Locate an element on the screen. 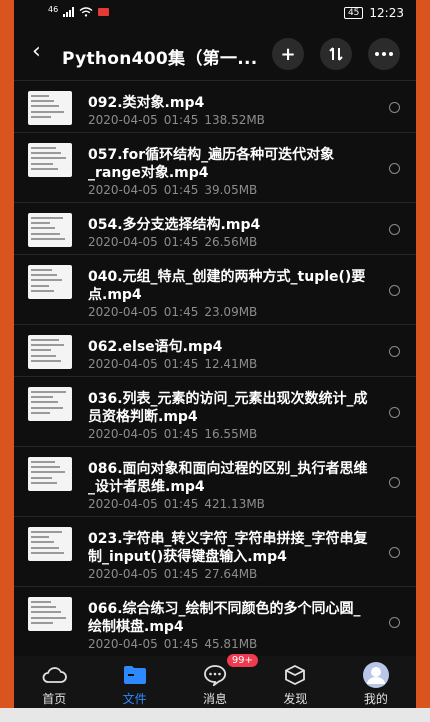 The image size is (430, 722). nav-label-files: 文件 is located at coordinates (134, 699).